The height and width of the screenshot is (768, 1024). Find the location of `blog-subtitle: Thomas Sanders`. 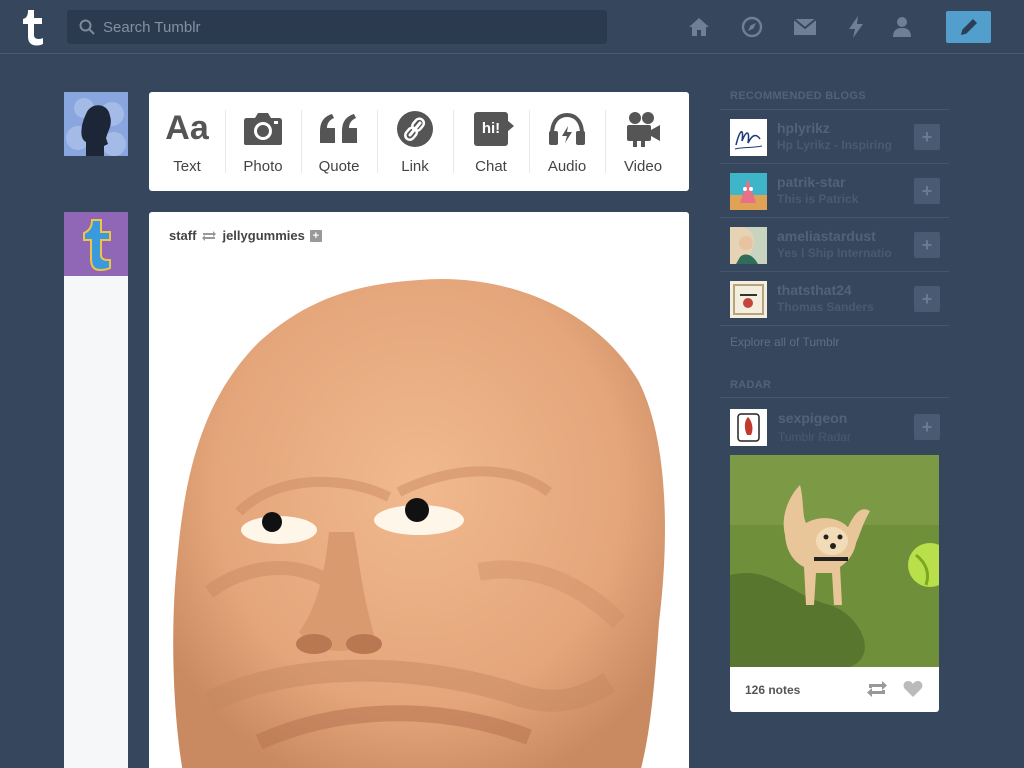

blog-subtitle: Thomas Sanders is located at coordinates (825, 307).